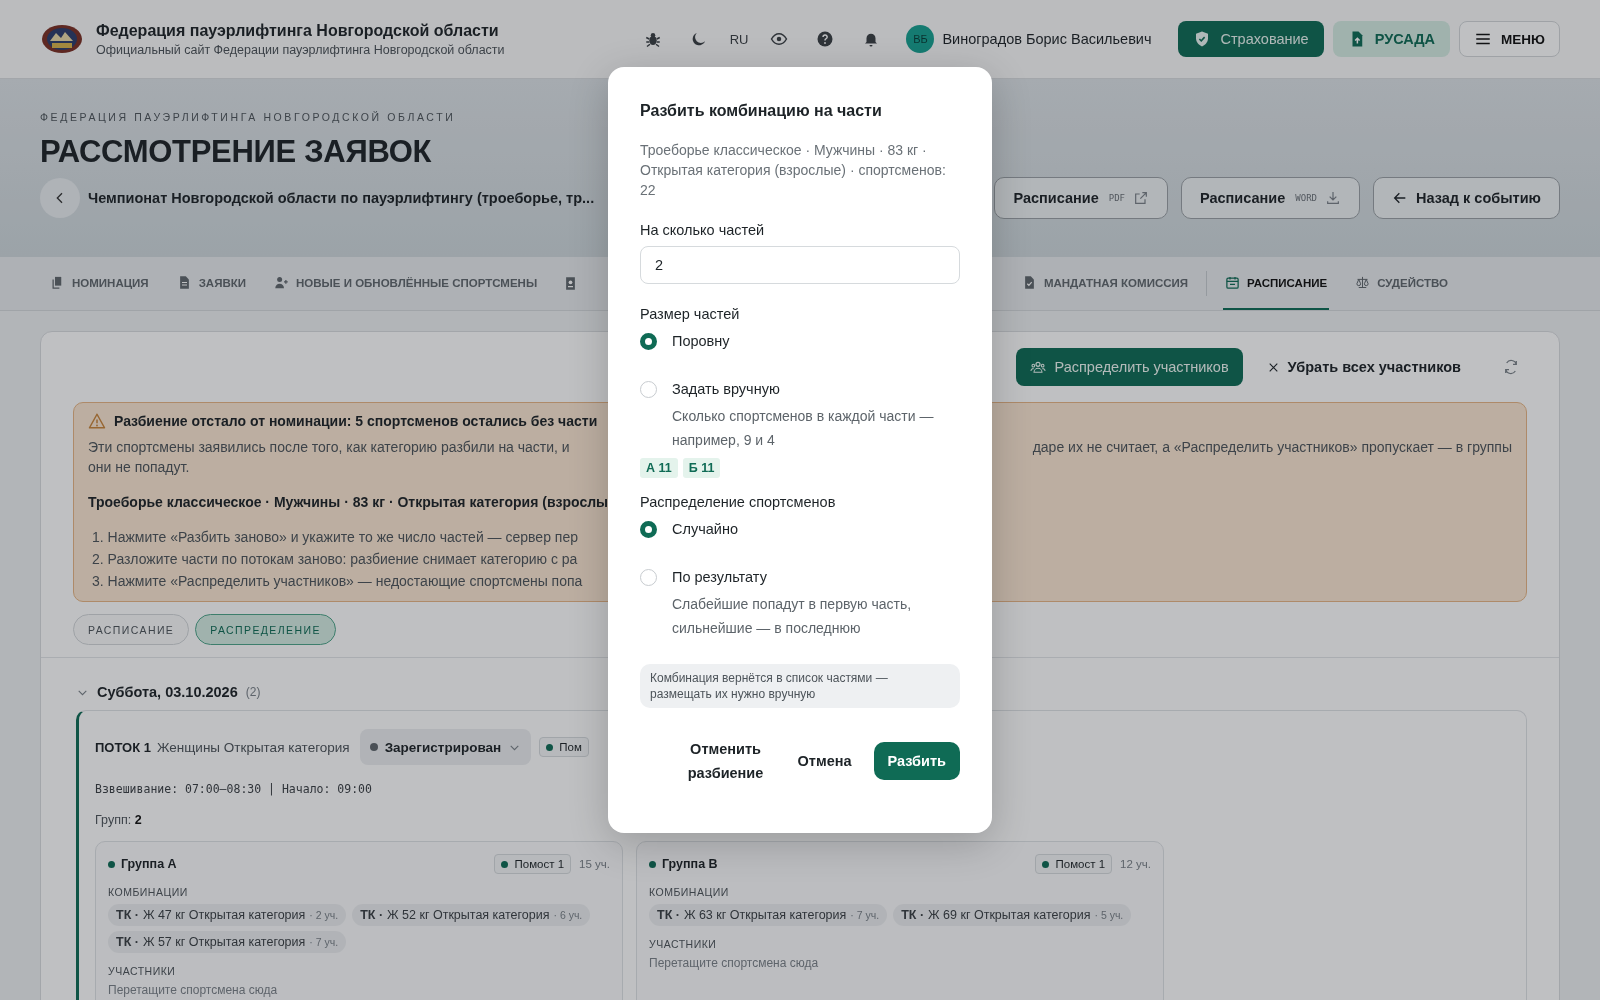  What do you see at coordinates (123, 747) in the screenshot?
I see `stream-label: ПОТОК 1` at bounding box center [123, 747].